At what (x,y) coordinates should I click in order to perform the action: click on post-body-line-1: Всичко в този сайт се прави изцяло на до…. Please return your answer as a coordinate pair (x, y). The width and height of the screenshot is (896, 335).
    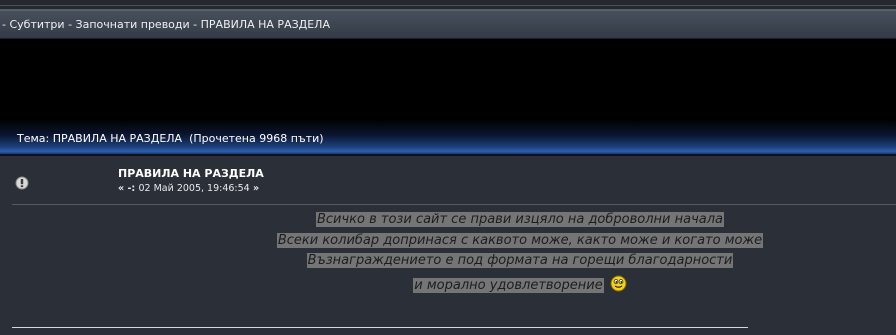
    Looking at the image, I should click on (520, 219).